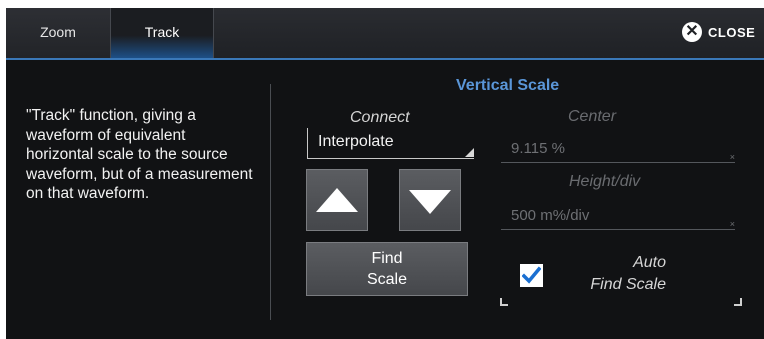 The width and height of the screenshot is (764, 339). Describe the element at coordinates (613, 274) in the screenshot. I see `auto-find-scale-label: Auto Find Scale` at that location.